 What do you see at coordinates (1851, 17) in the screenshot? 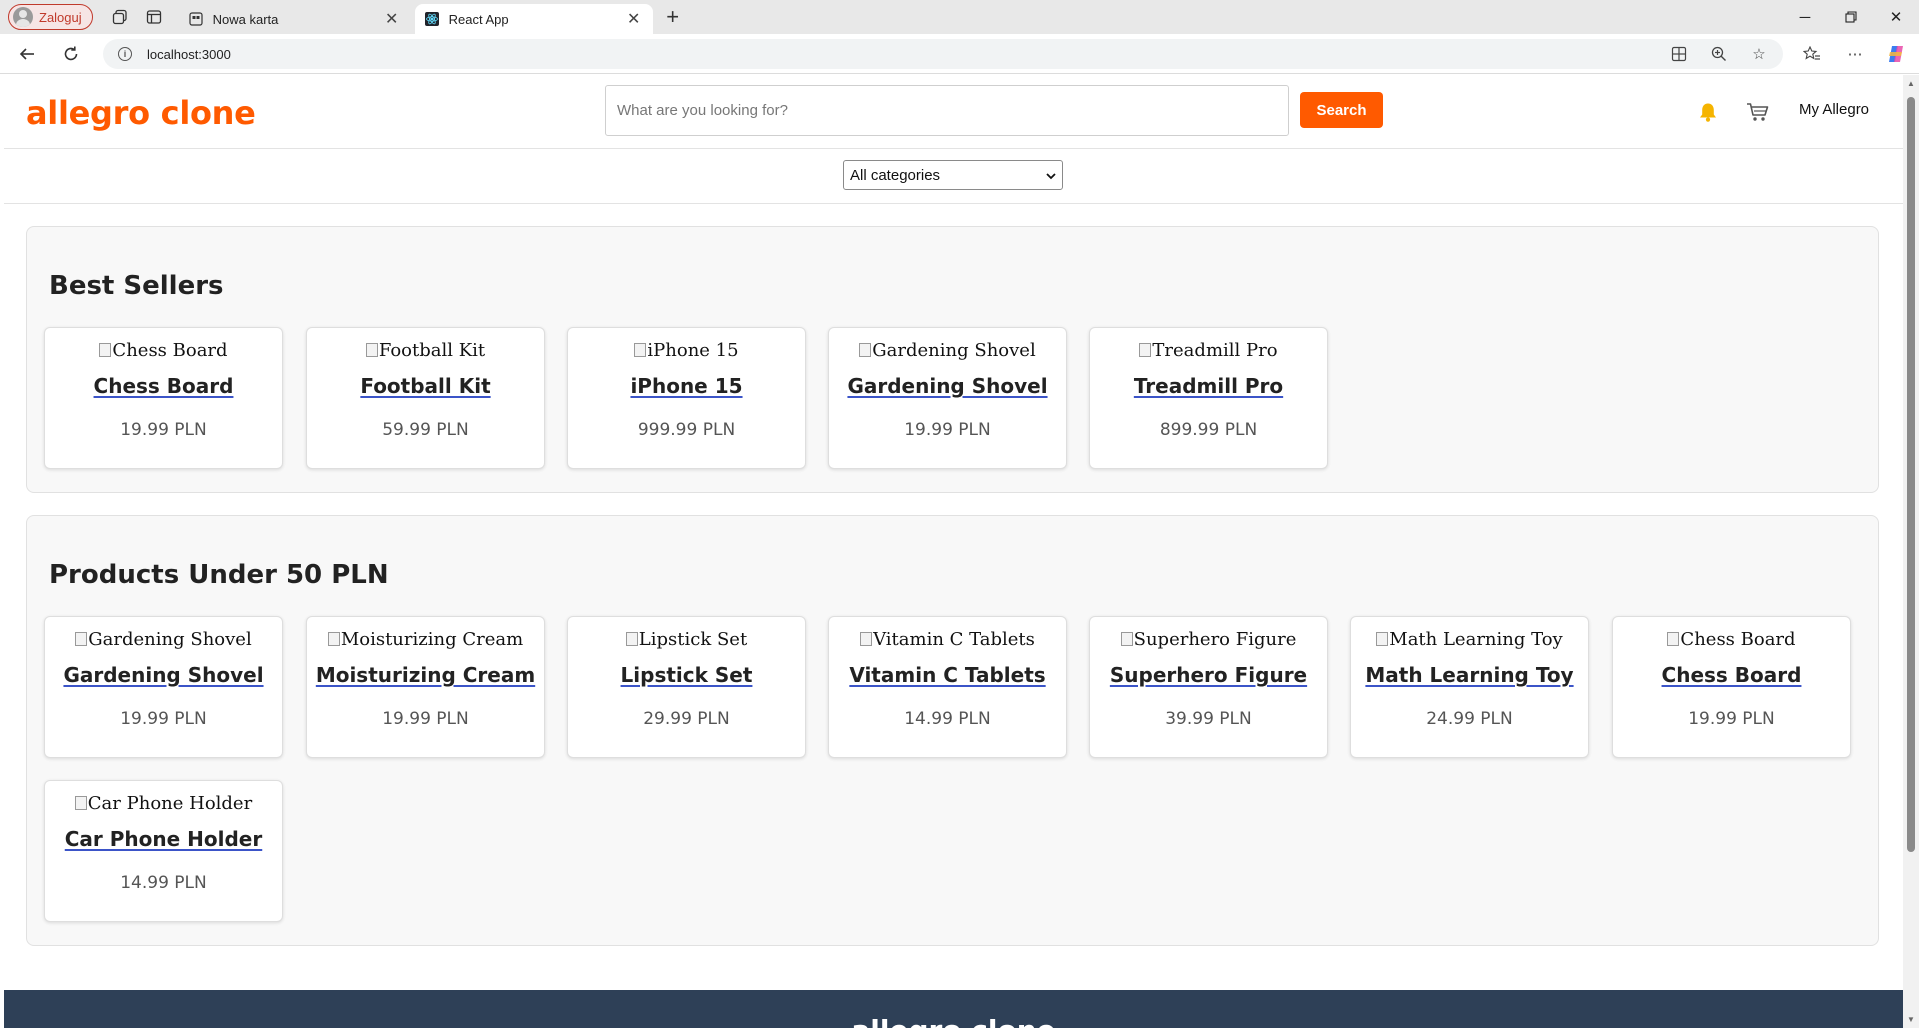
I see `restore-icon` at bounding box center [1851, 17].